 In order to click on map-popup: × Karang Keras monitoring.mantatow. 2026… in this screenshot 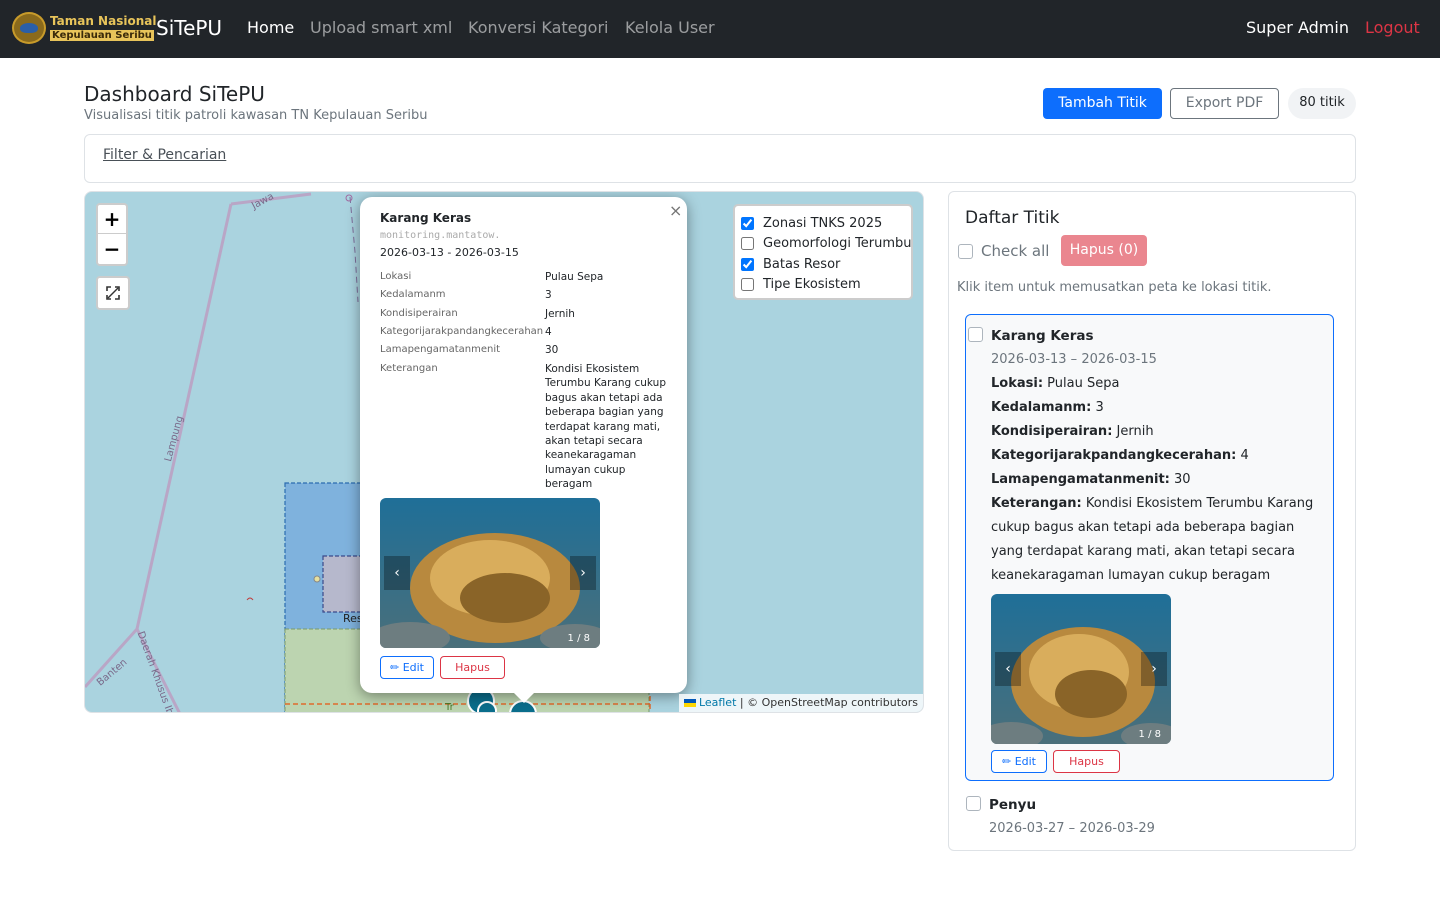, I will do `click(523, 450)`.